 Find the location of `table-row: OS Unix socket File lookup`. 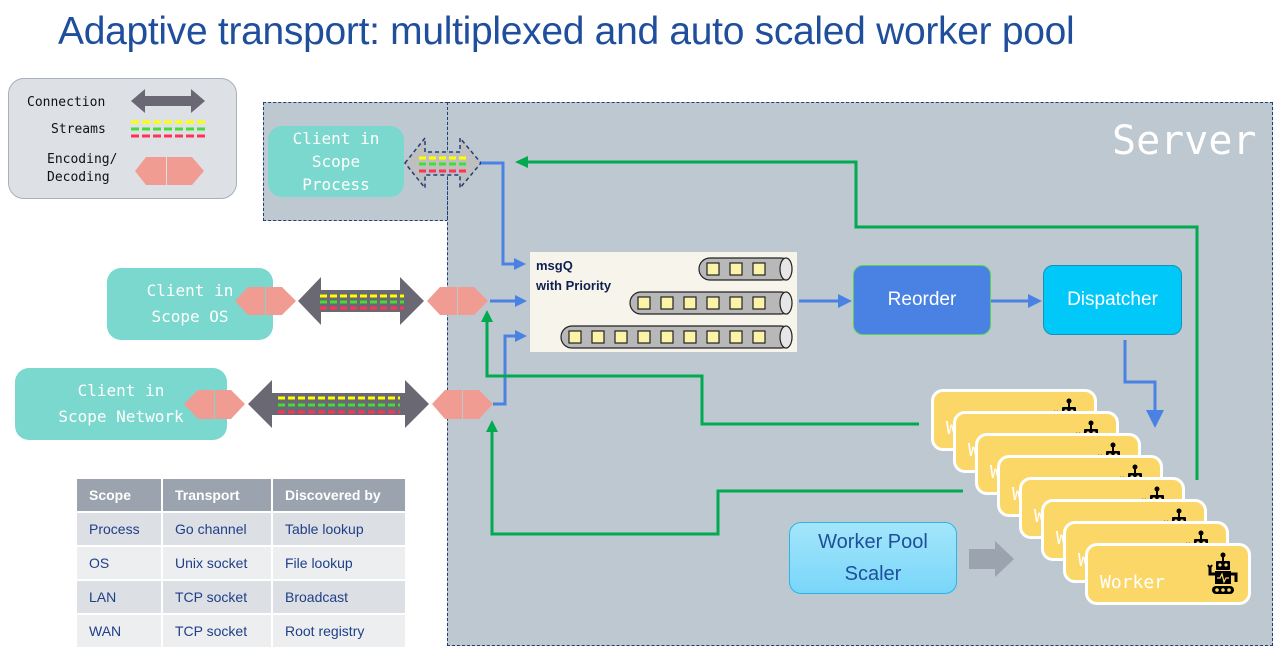

table-row: OS Unix socket File lookup is located at coordinates (241, 563).